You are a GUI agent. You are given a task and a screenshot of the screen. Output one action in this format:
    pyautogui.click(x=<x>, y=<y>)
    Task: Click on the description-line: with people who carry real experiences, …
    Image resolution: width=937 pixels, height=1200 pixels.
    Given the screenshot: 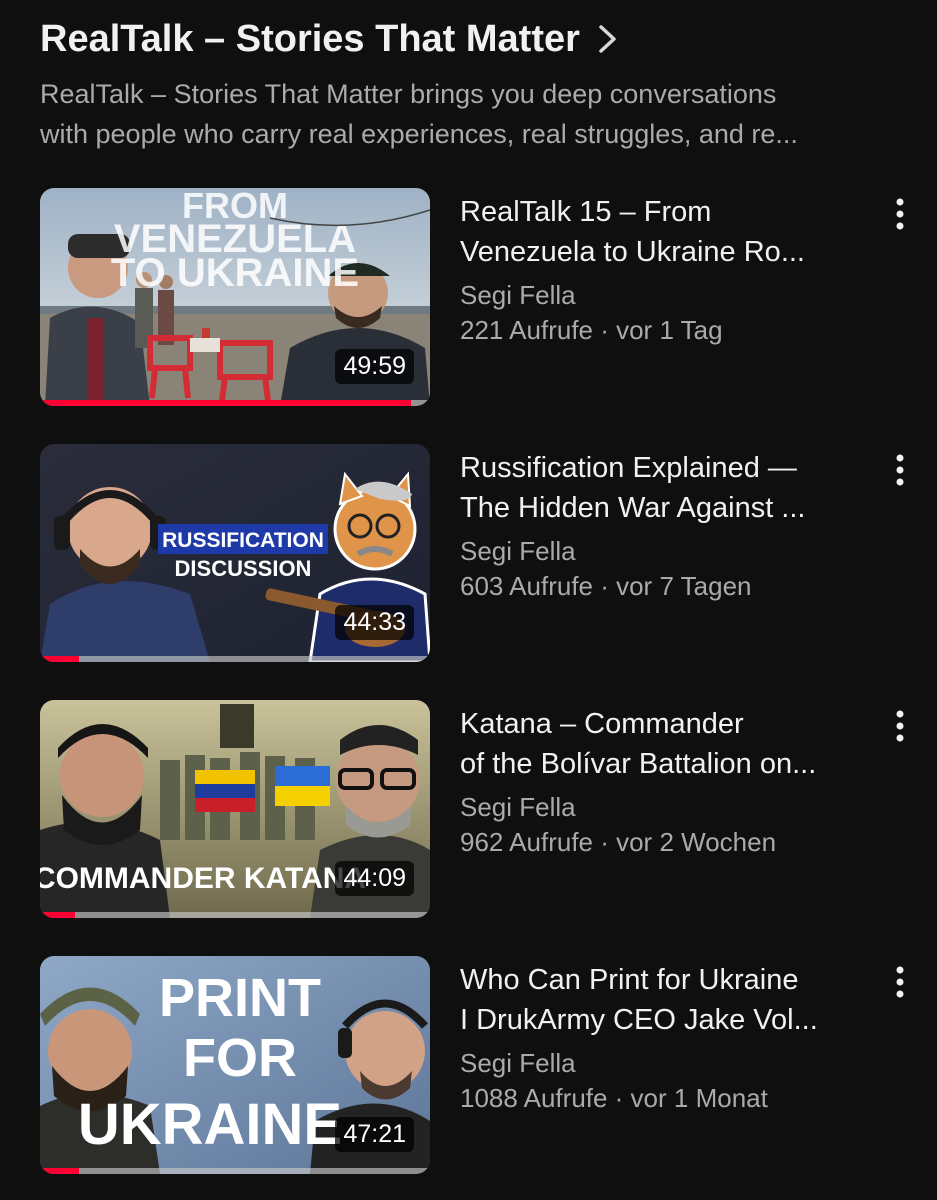 What is the action you would take?
    pyautogui.click(x=419, y=134)
    